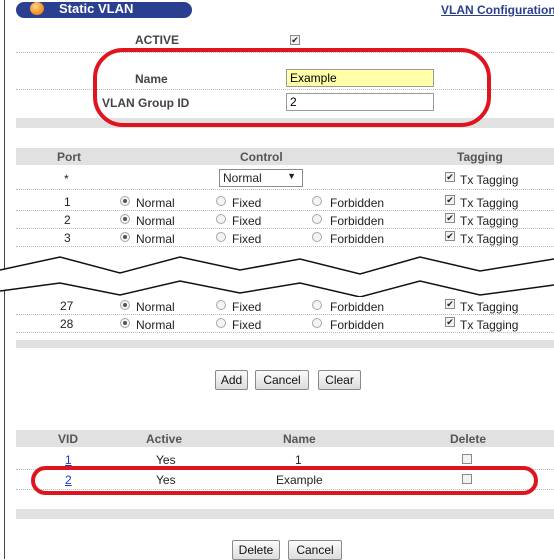  Describe the element at coordinates (67, 238) in the screenshot. I see `port-number: 3` at that location.